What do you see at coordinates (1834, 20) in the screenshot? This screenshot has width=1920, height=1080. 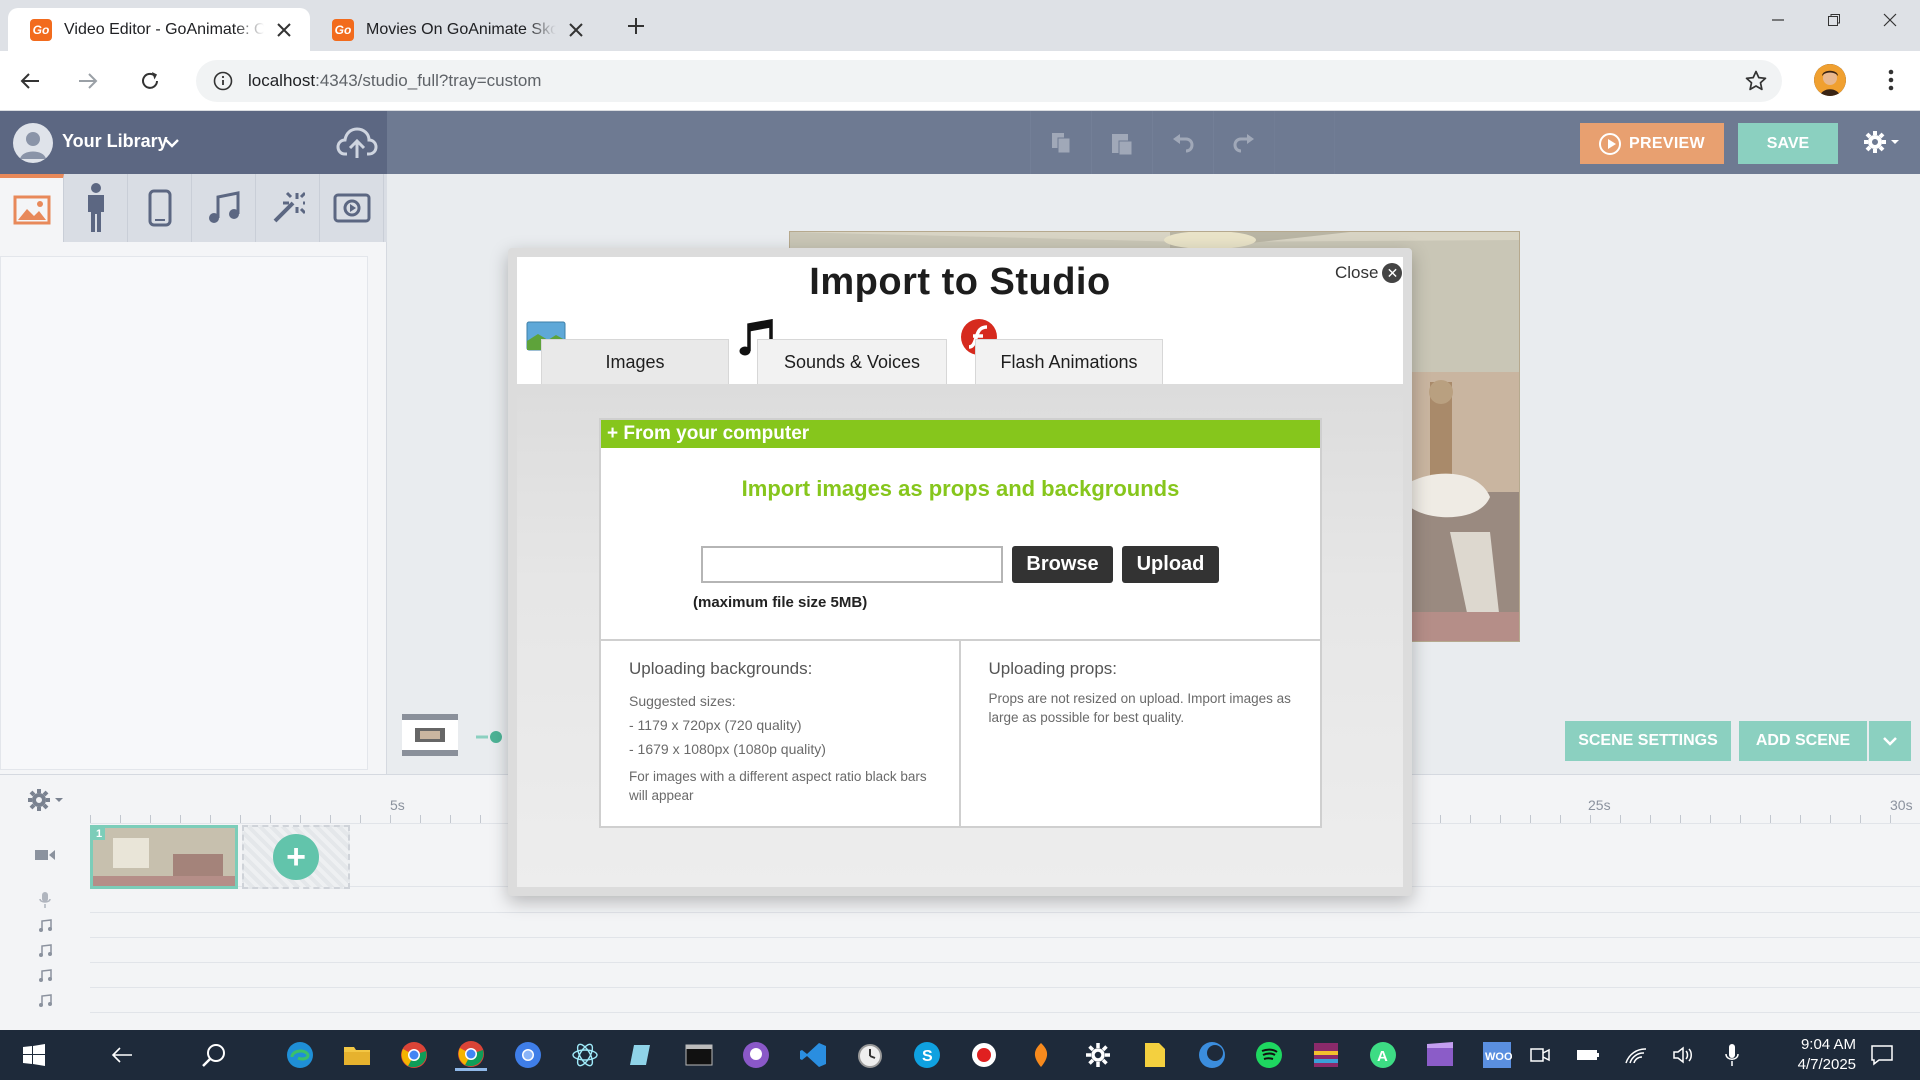 I see `restore-button` at bounding box center [1834, 20].